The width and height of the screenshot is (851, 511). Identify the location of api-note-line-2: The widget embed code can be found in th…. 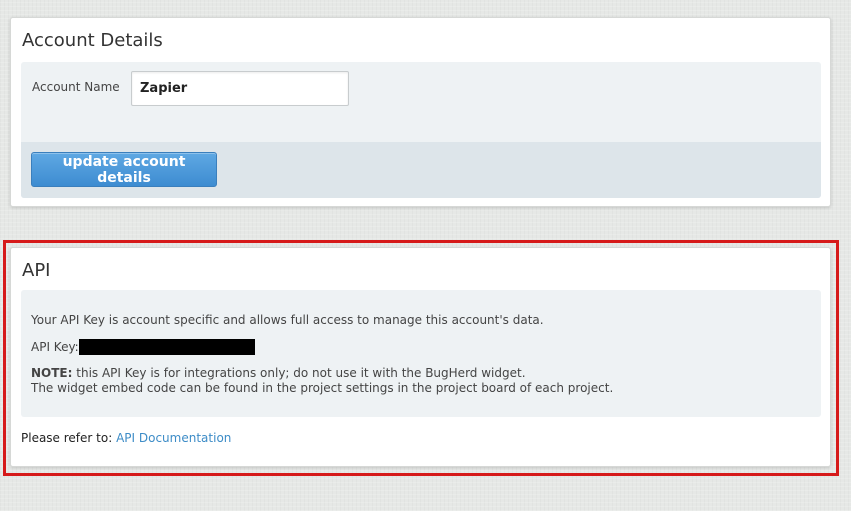
(322, 388).